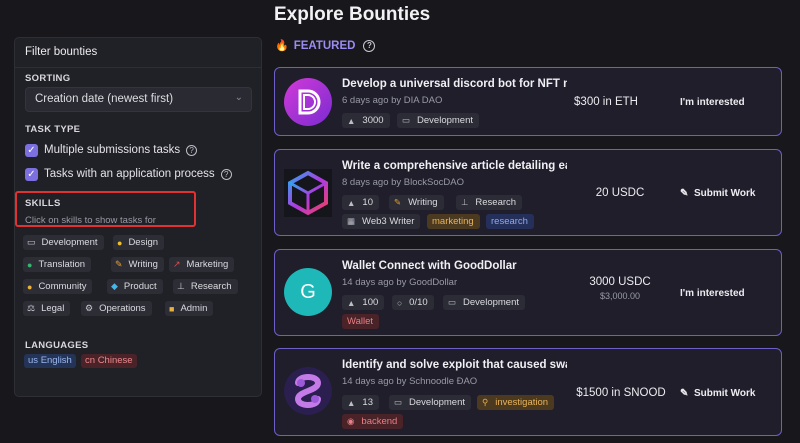 This screenshot has height=443, width=800. Describe the element at coordinates (418, 302) in the screenshot. I see `progress-value: 0/10` at that location.